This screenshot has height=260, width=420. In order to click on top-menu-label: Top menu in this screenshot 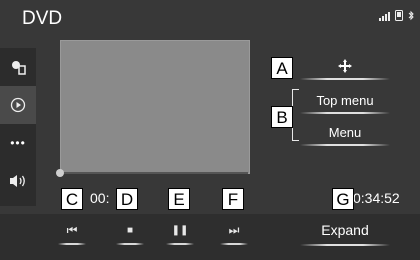, I will do `click(345, 100)`.